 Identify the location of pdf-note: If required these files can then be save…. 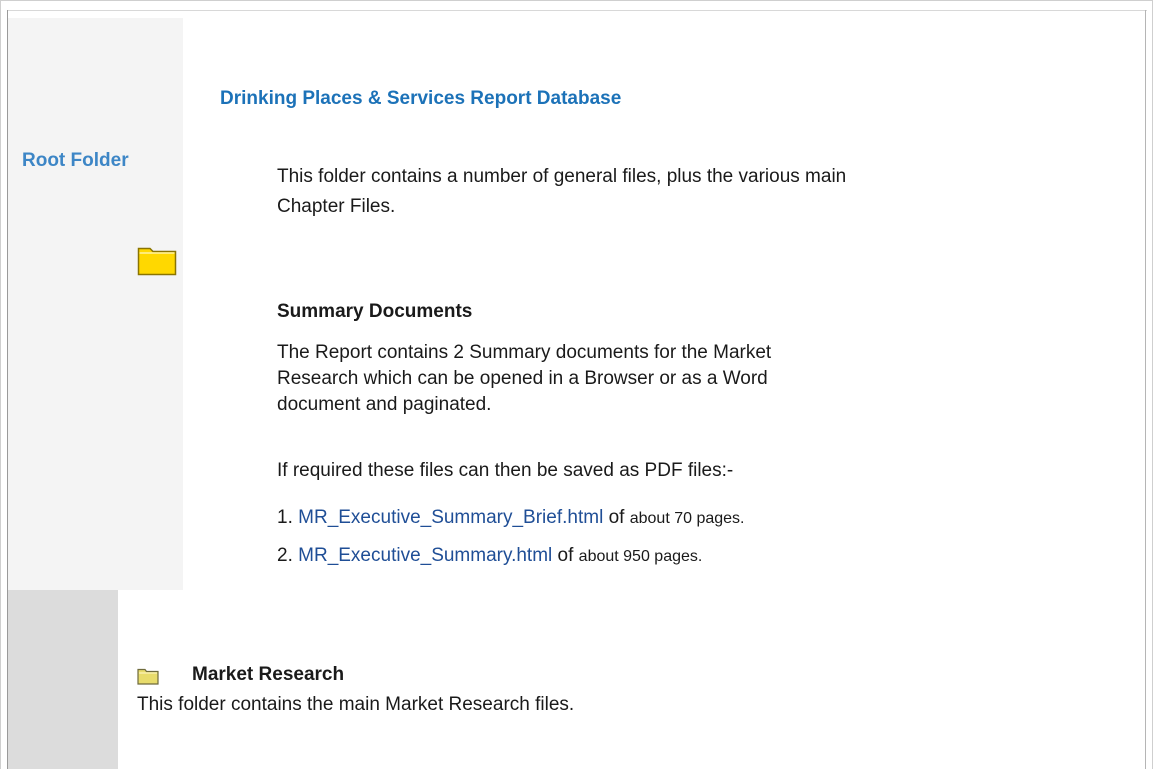
(505, 470).